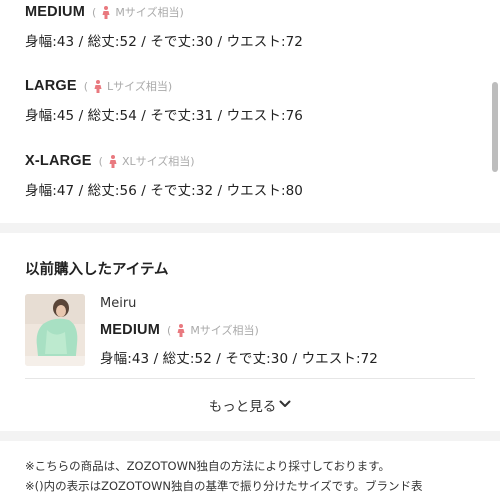  What do you see at coordinates (156, 161) in the screenshot?
I see `size-hint-text: XLサイズ相当` at bounding box center [156, 161].